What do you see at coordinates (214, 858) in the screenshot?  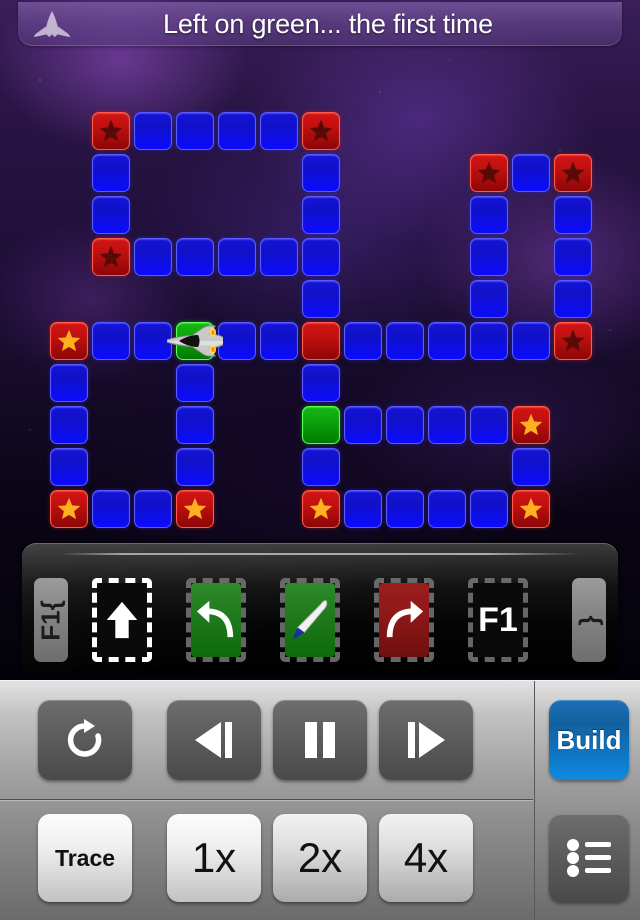 I see `speed-1x-button: 1x` at bounding box center [214, 858].